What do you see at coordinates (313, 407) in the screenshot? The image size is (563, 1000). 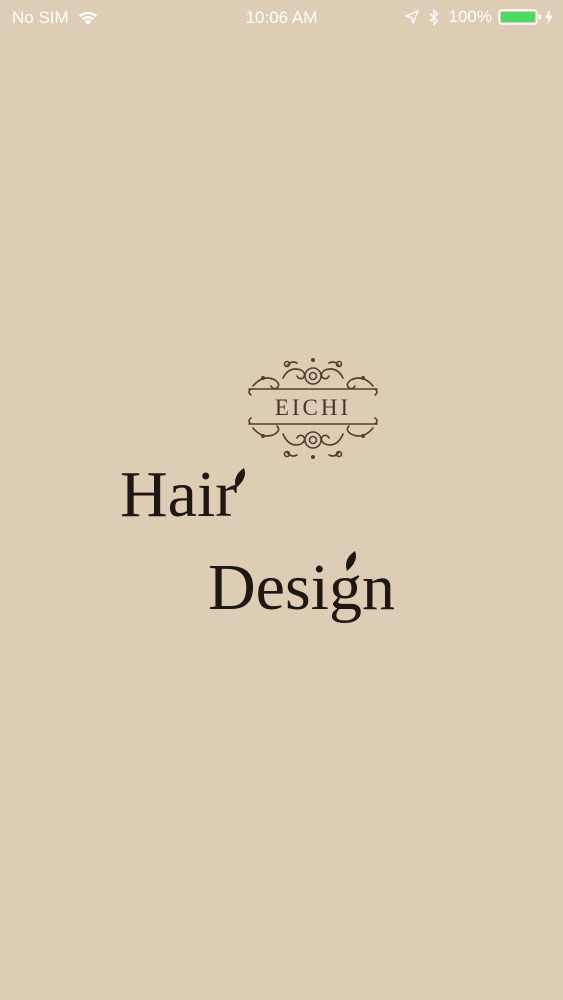 I see `brand-name: EICHI` at bounding box center [313, 407].